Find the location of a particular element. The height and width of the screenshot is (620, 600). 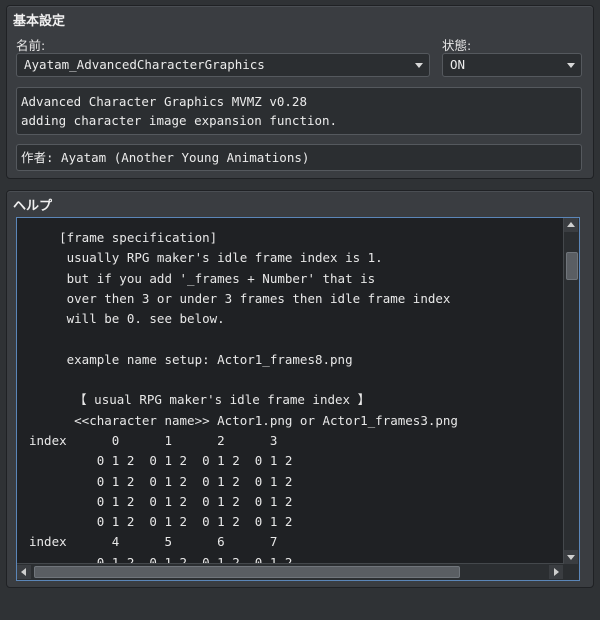

scroll-down-button is located at coordinates (571, 557).